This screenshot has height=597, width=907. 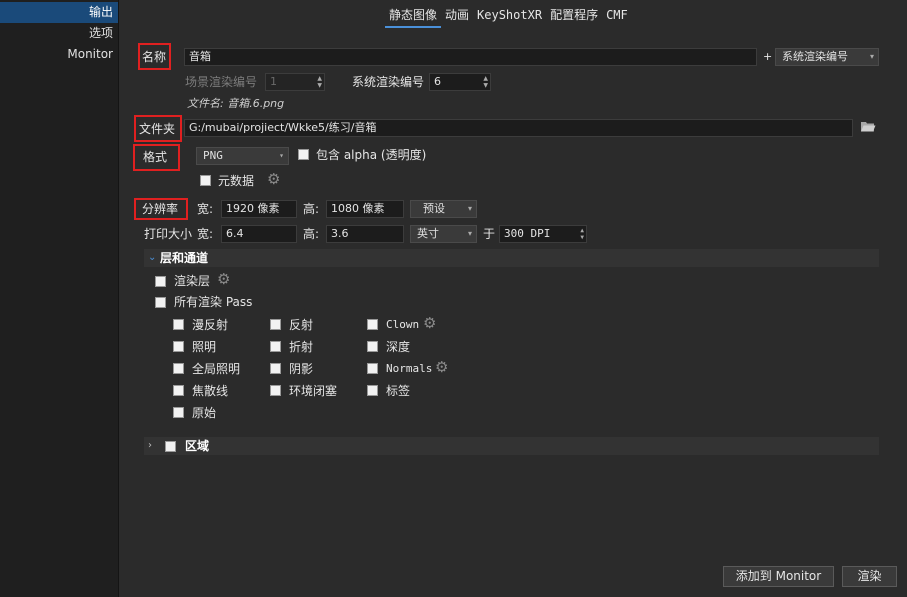 I want to click on pass-label-labels: 标签, so click(x=398, y=391).